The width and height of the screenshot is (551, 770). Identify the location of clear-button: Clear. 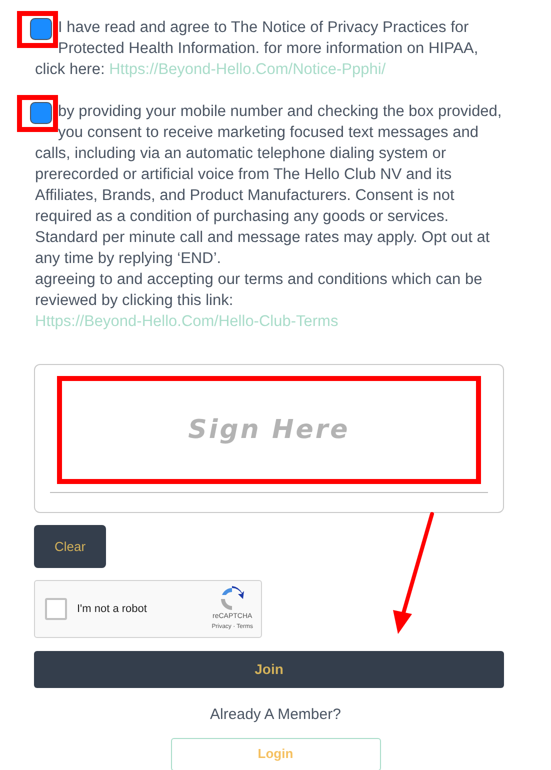
(70, 546).